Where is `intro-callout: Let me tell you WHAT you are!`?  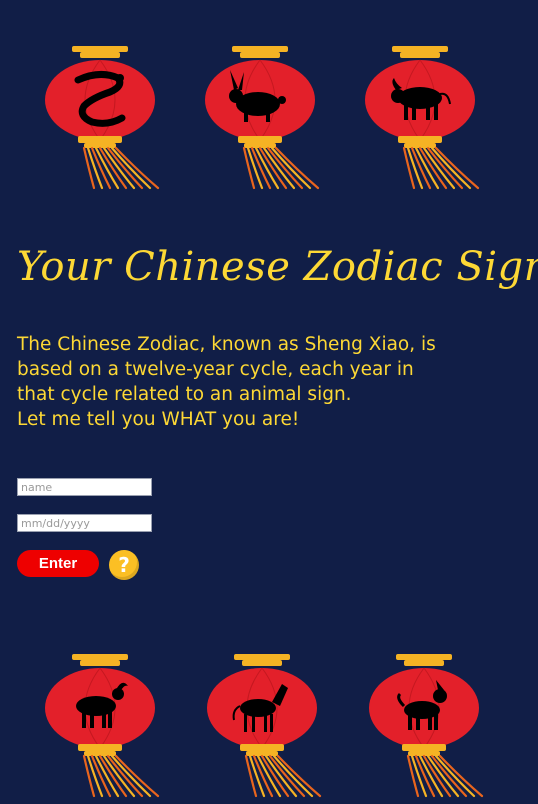 intro-callout: Let me tell you WHAT you are! is located at coordinates (158, 419).